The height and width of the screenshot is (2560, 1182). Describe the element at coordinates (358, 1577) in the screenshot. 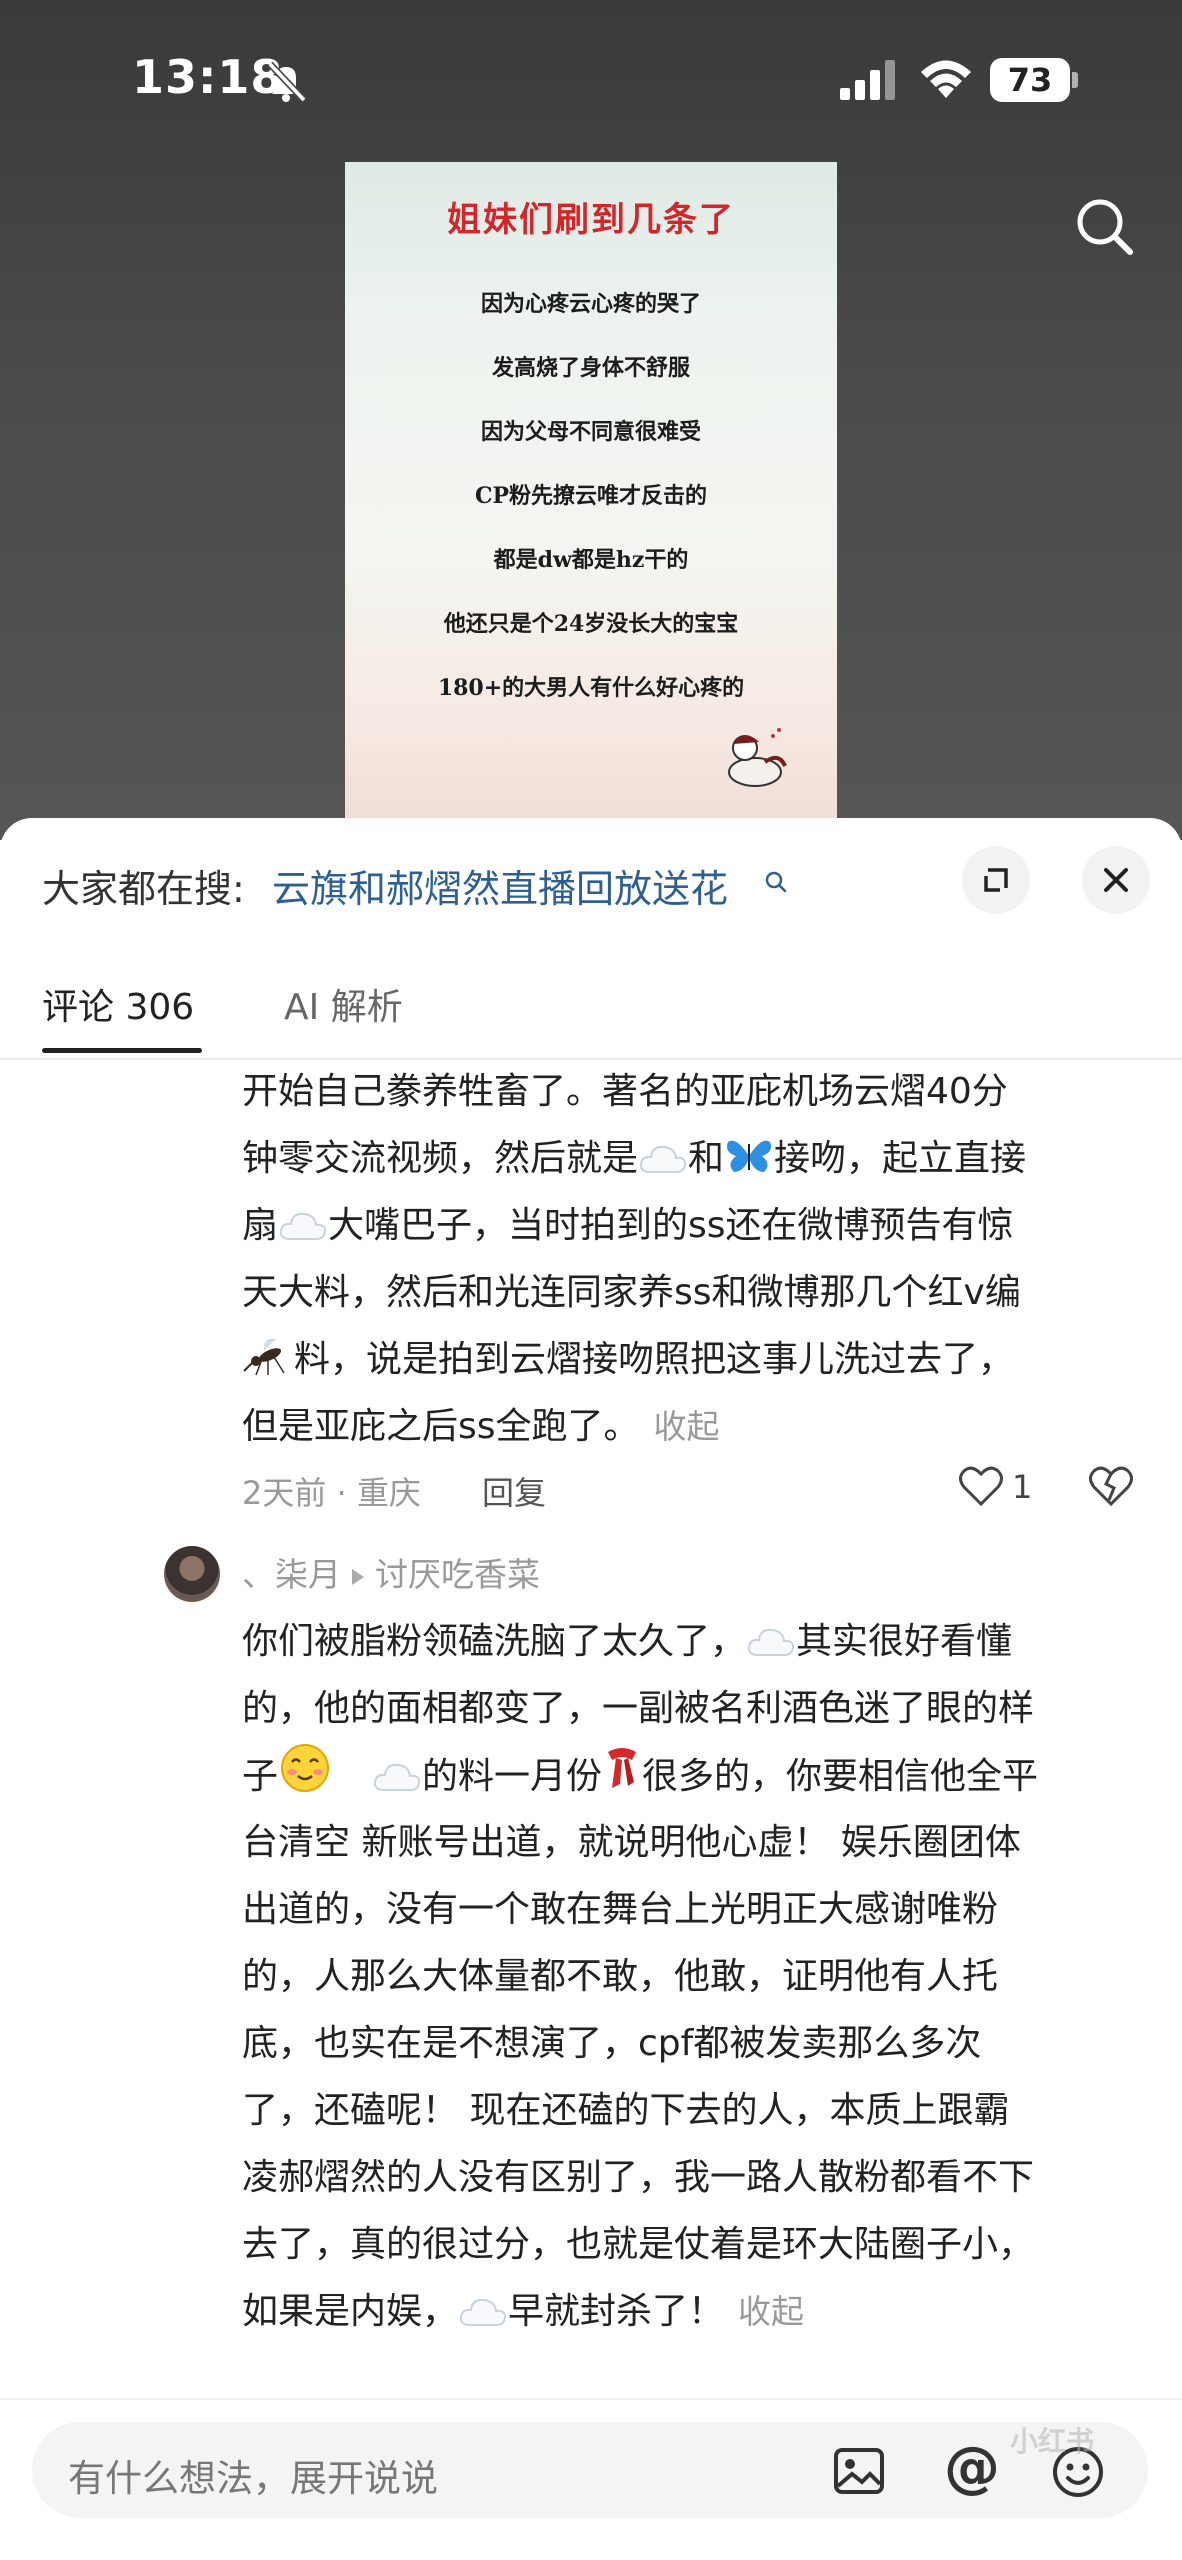

I see `reply-arrow-icon` at that location.